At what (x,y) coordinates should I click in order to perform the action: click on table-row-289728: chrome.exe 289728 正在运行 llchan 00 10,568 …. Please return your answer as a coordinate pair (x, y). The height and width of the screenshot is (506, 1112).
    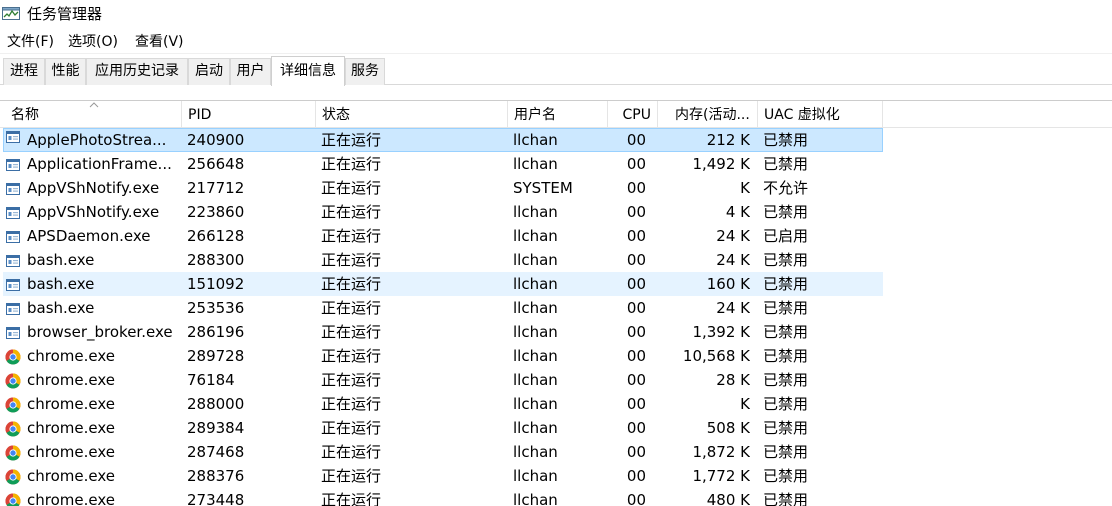
    Looking at the image, I should click on (443, 356).